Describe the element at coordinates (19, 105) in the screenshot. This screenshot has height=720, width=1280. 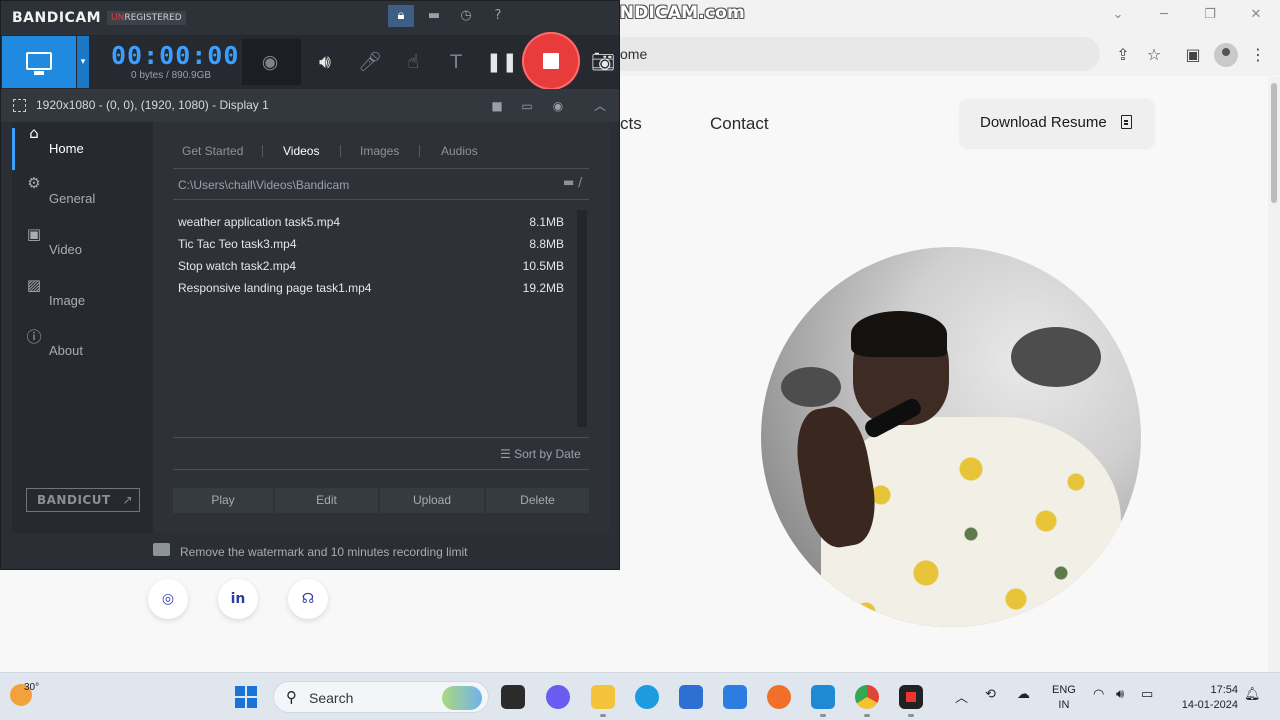
I see `region-select-icon` at that location.